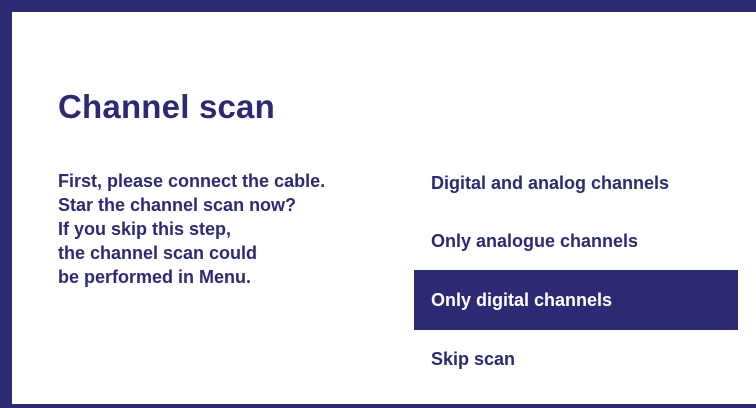 The height and width of the screenshot is (408, 756). What do you see at coordinates (145, 229) in the screenshot?
I see `instruction-line: If you skip this step,` at bounding box center [145, 229].